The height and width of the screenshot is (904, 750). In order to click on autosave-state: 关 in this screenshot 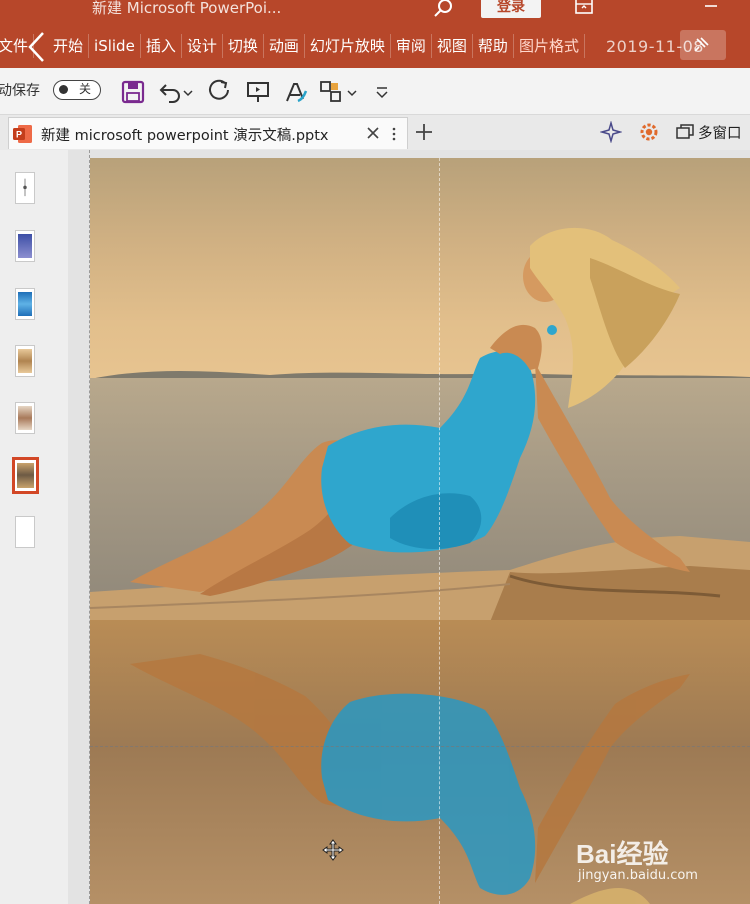, I will do `click(85, 89)`.